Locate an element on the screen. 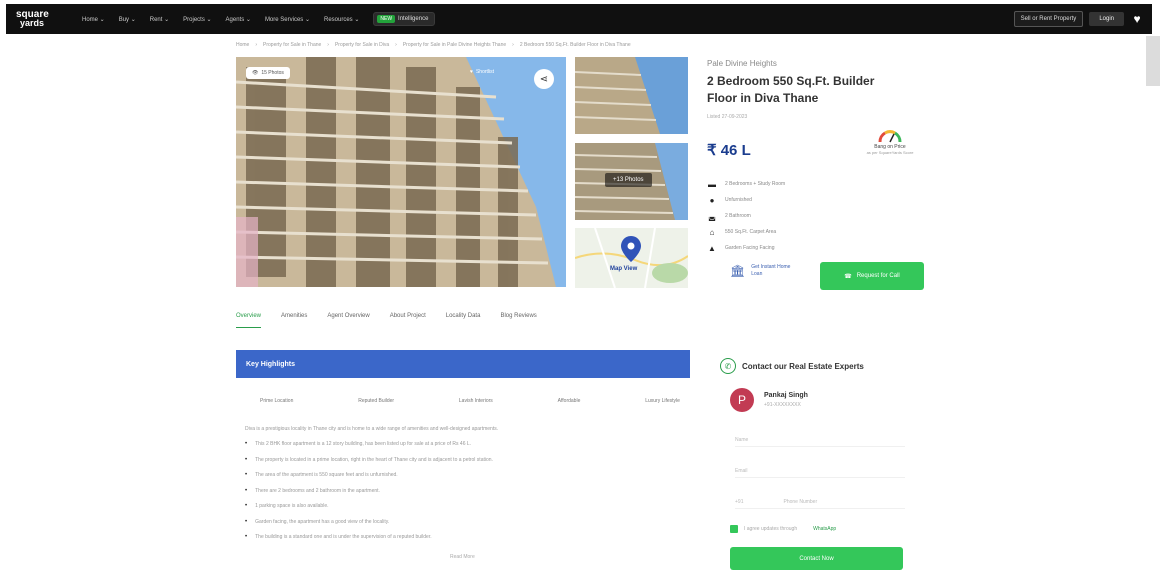  breadcrumb-home: Home is located at coordinates (242, 45).